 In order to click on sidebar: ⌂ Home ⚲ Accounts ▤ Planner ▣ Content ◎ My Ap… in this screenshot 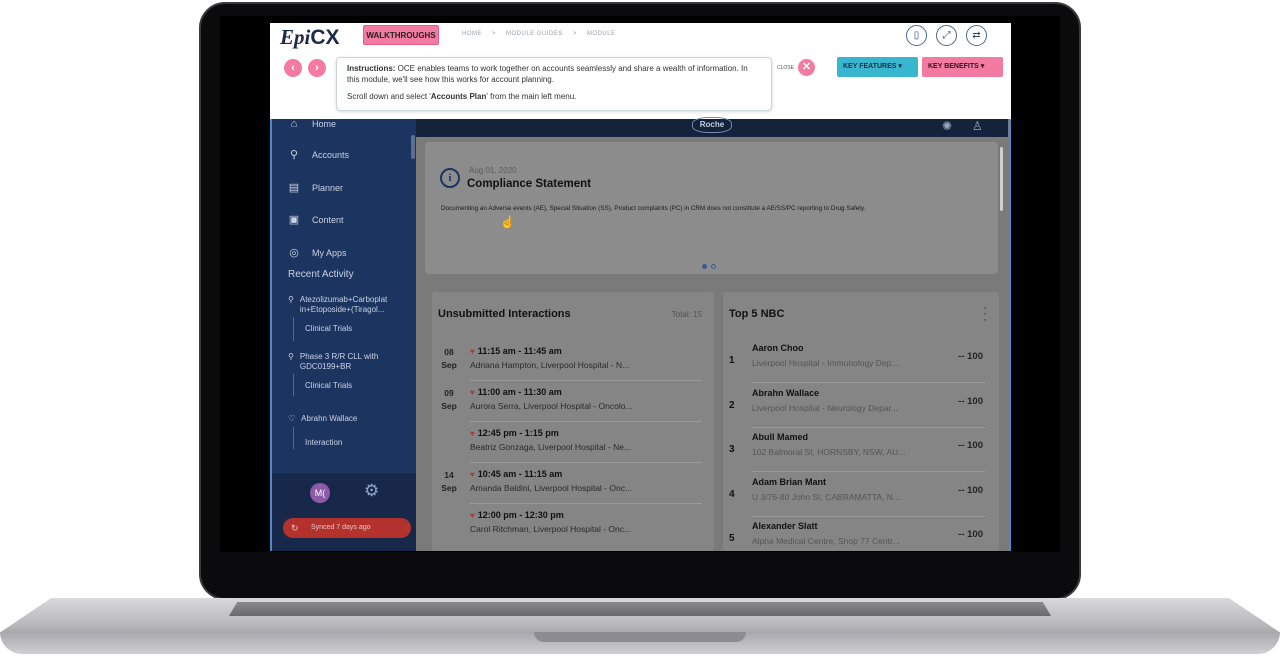, I will do `click(343, 334)`.